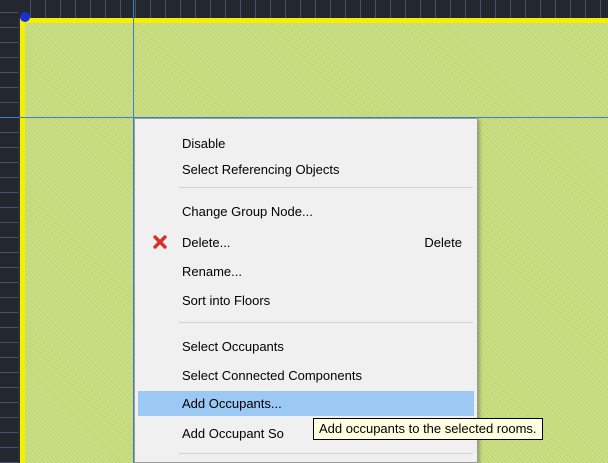  What do you see at coordinates (261, 169) in the screenshot?
I see `menu-item-label: Select Referencing Objects` at bounding box center [261, 169].